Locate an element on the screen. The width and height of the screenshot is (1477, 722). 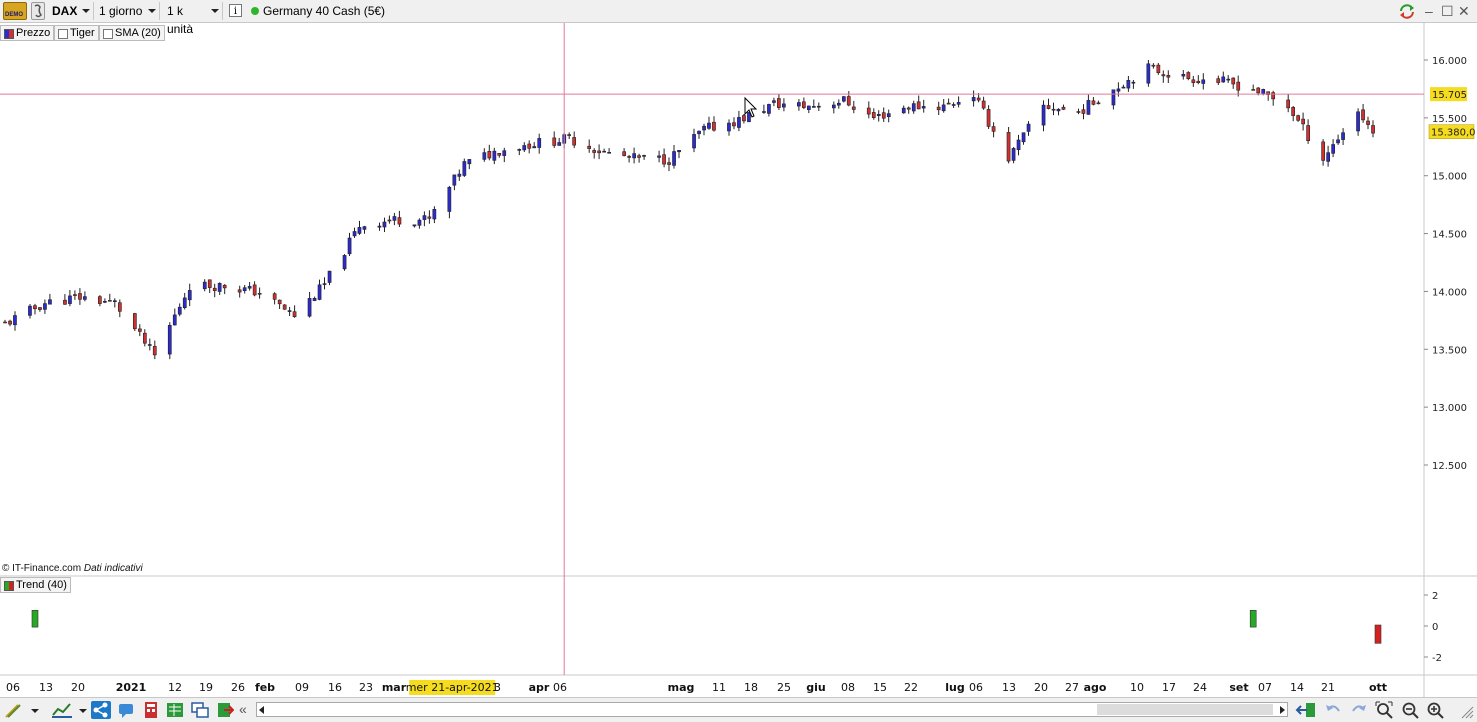
time-axis-month-label: set is located at coordinates (1238, 687).